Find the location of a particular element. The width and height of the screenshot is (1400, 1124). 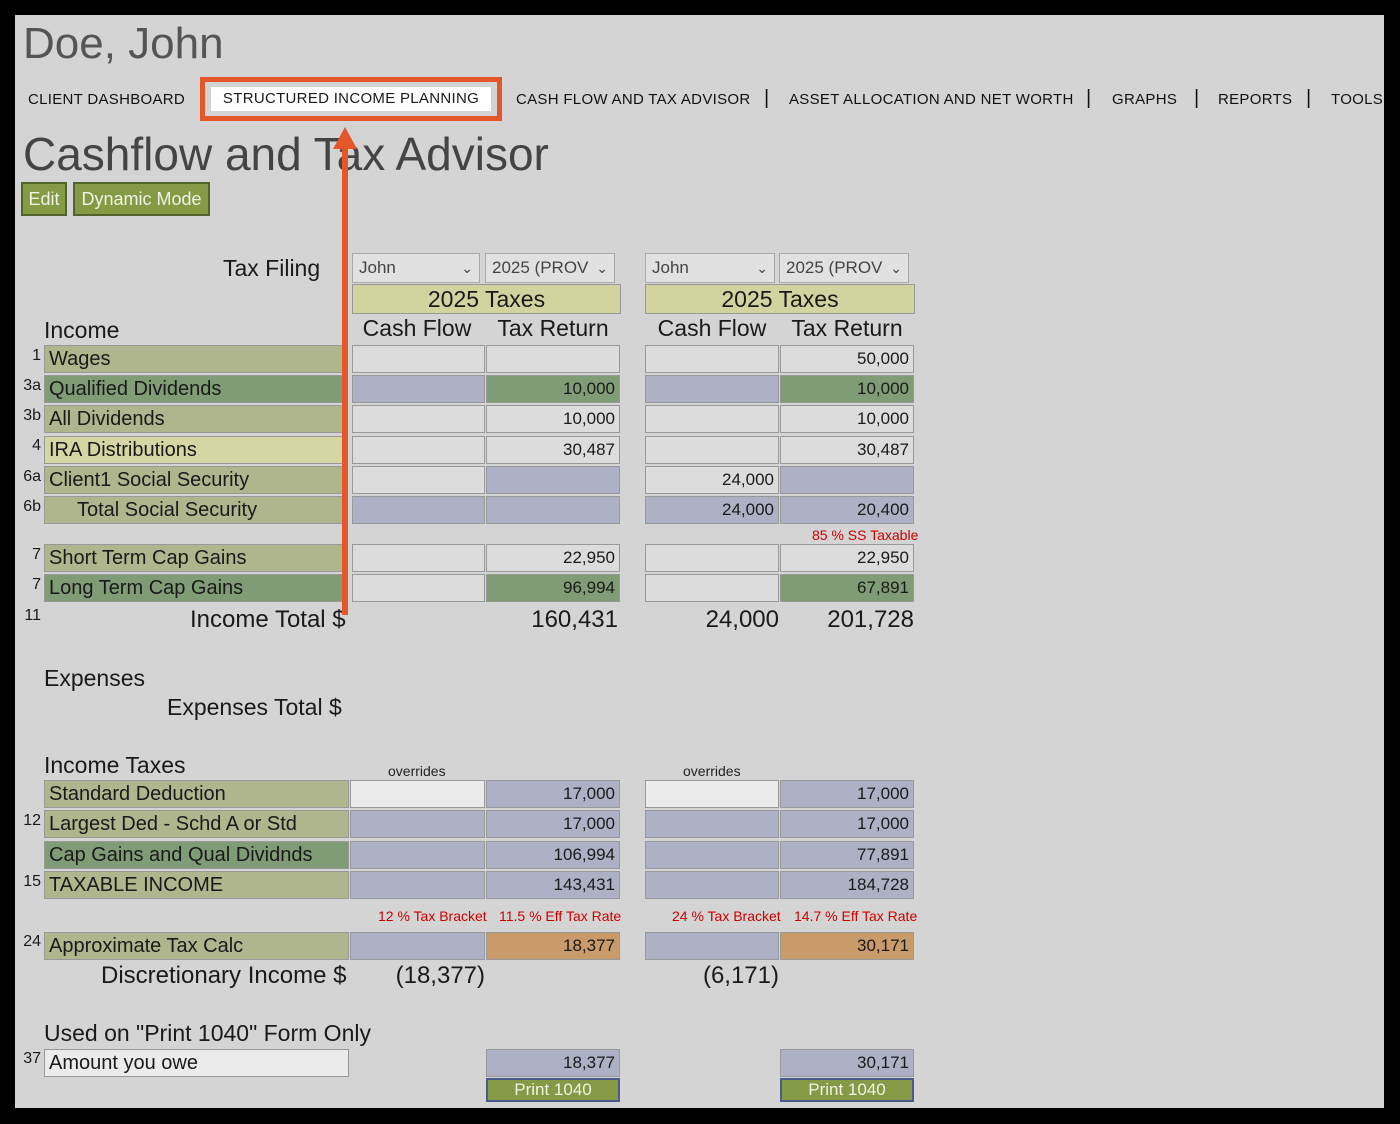

amount-owe-cell: 18,377 is located at coordinates (553, 1063).